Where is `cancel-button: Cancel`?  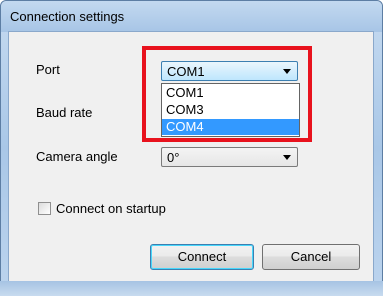
cancel-button: Cancel is located at coordinates (311, 257).